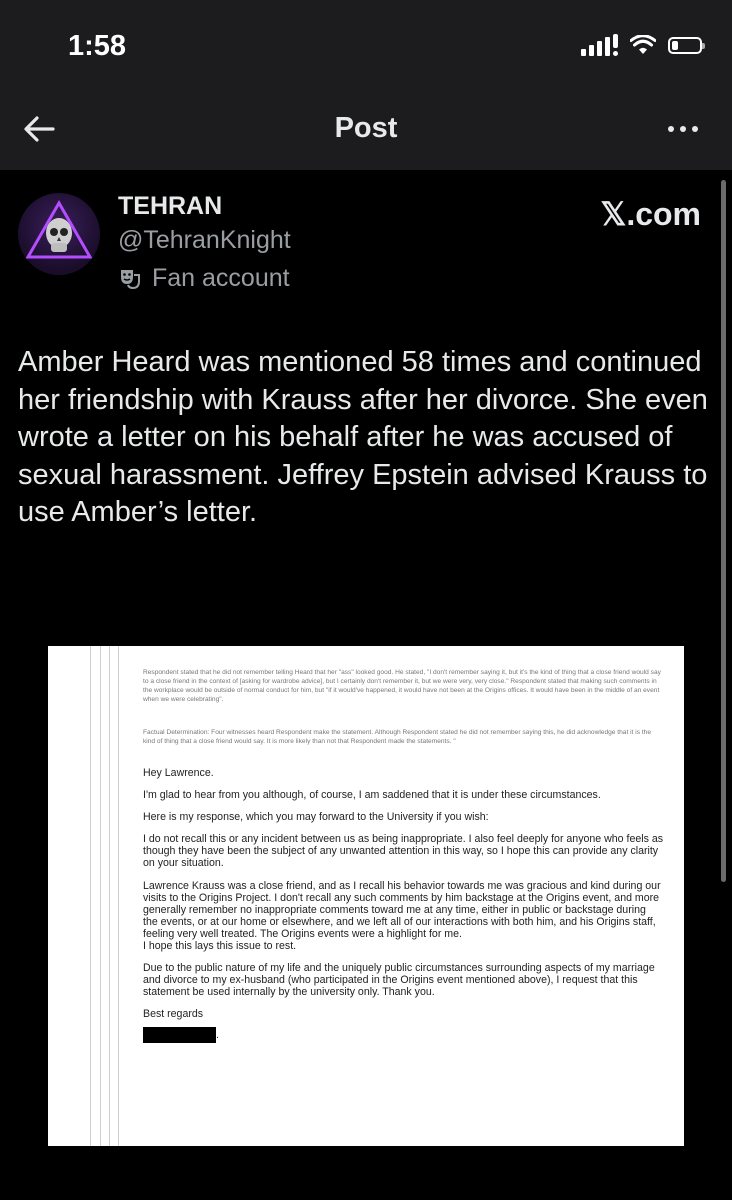  I want to click on author-name: TEHRAN, so click(170, 206).